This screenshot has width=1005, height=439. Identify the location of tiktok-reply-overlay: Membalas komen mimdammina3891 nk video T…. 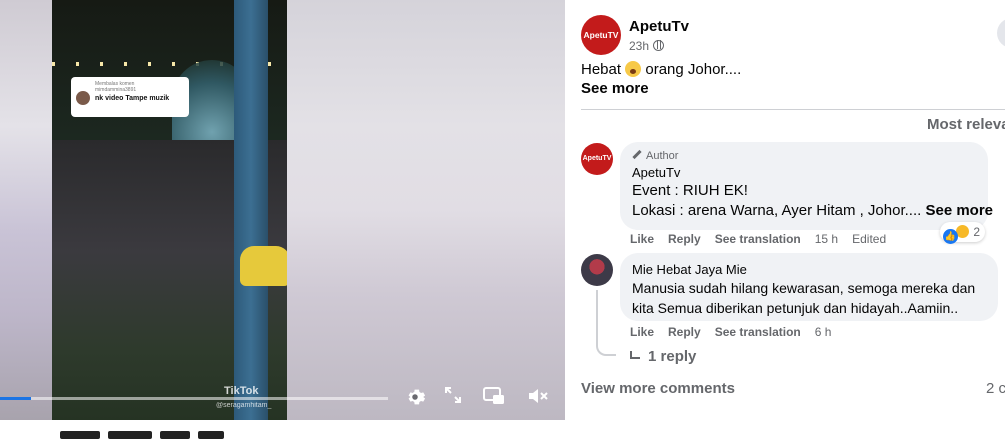
(130, 97).